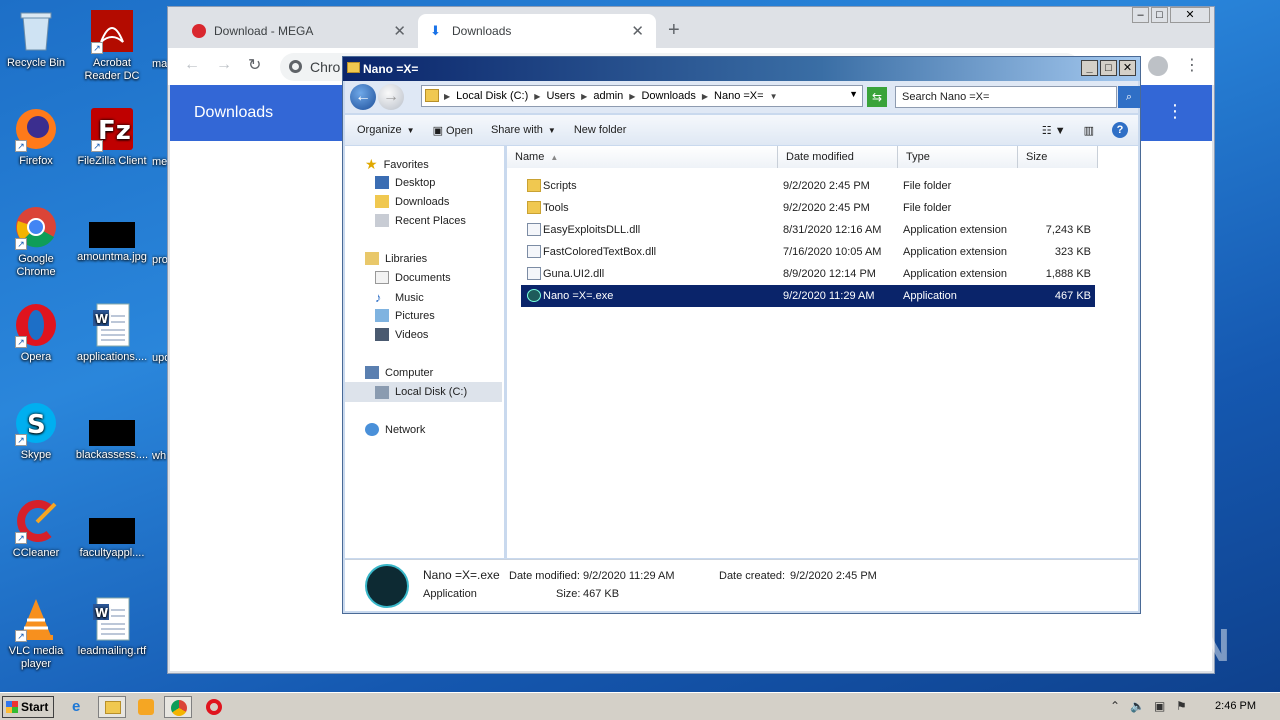 The width and height of the screenshot is (1280, 720). Describe the element at coordinates (382, 334) in the screenshot. I see `videos-icon` at that location.